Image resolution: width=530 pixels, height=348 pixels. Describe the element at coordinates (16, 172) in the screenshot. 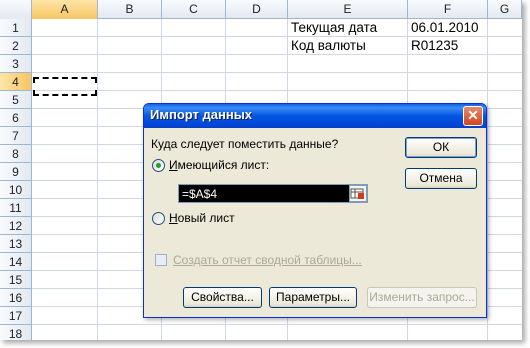

I see `row-header: 9` at that location.